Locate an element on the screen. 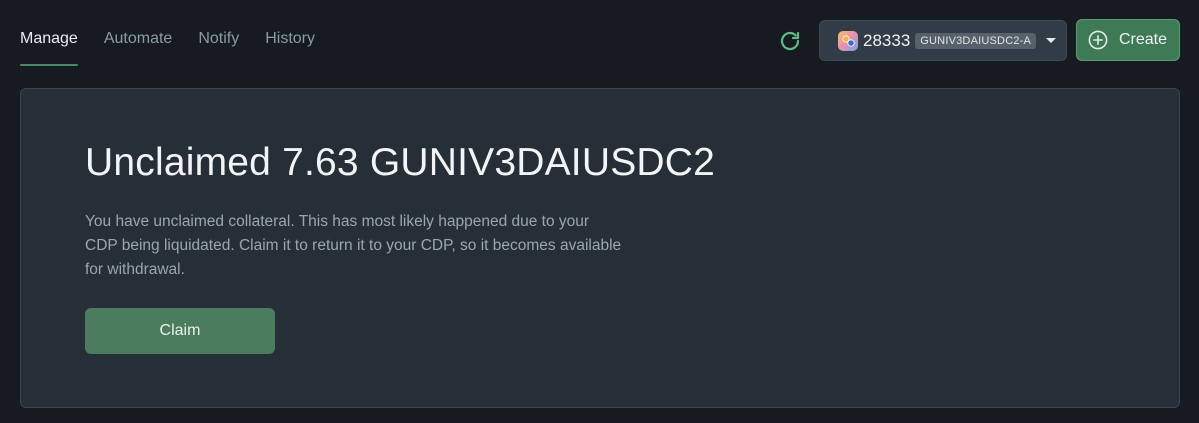 This screenshot has width=1199, height=423. tab-manage: Manage is located at coordinates (49, 47).